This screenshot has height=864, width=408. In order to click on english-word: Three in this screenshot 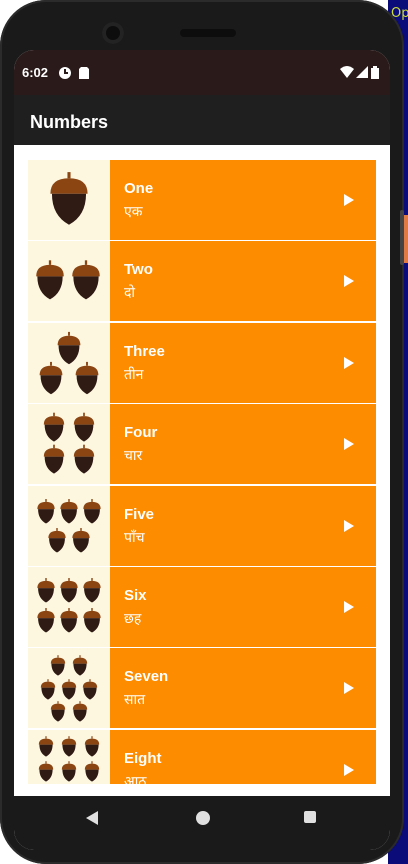, I will do `click(144, 351)`.